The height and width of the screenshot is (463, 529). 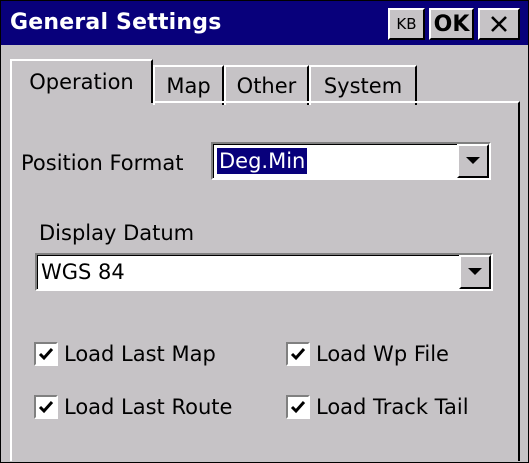 What do you see at coordinates (392, 407) in the screenshot?
I see `load-track-tail-label: Load Track Tail` at bounding box center [392, 407].